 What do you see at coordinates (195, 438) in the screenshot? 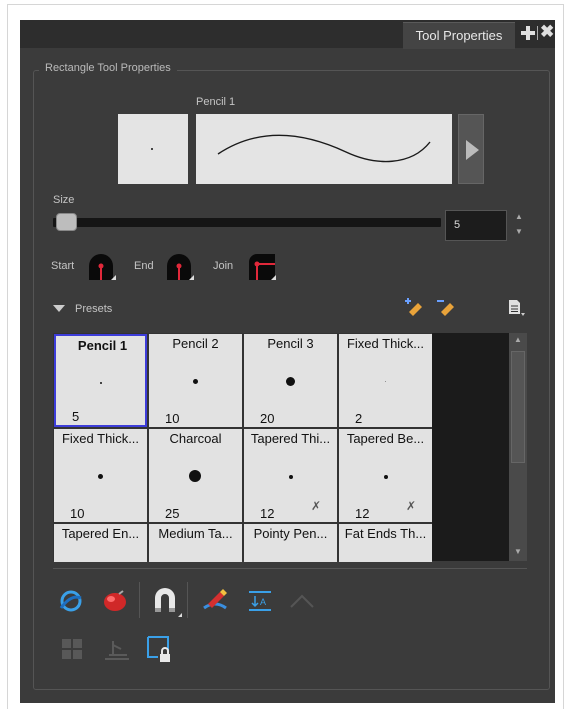
I see `preset-name: Charcoal` at bounding box center [195, 438].